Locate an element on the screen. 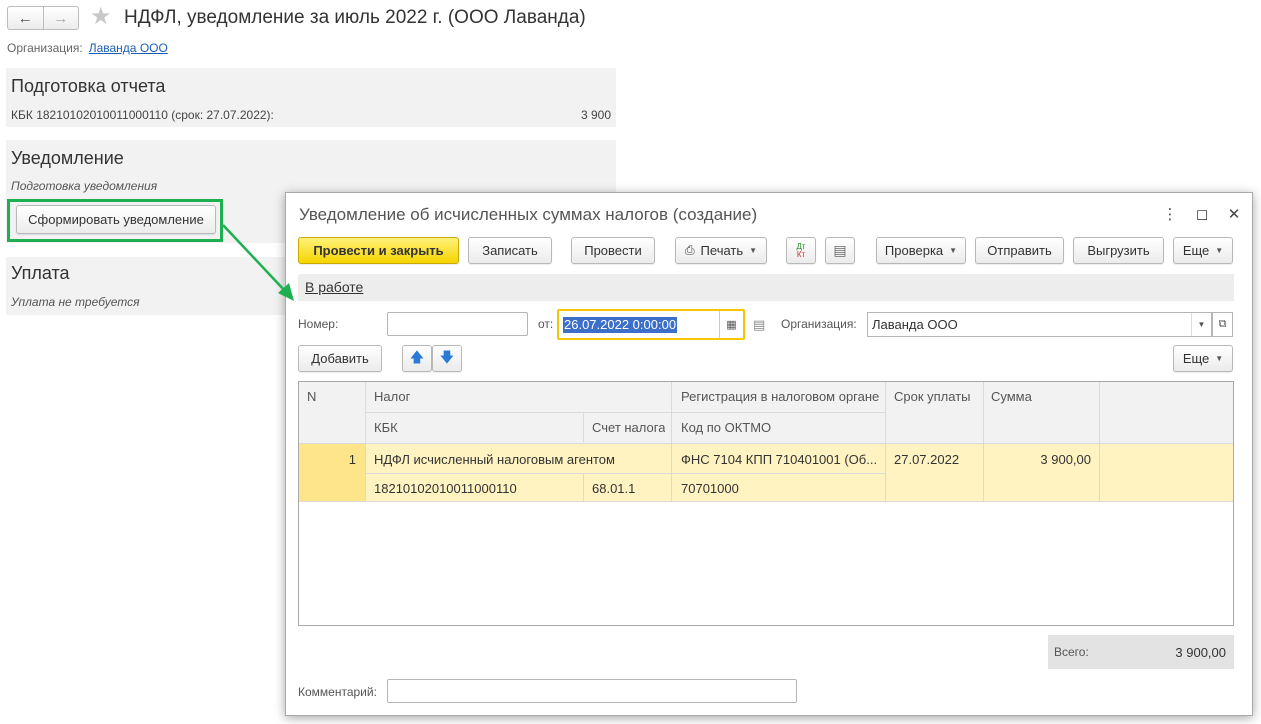  printer-icon: ⎙ is located at coordinates (689, 250).